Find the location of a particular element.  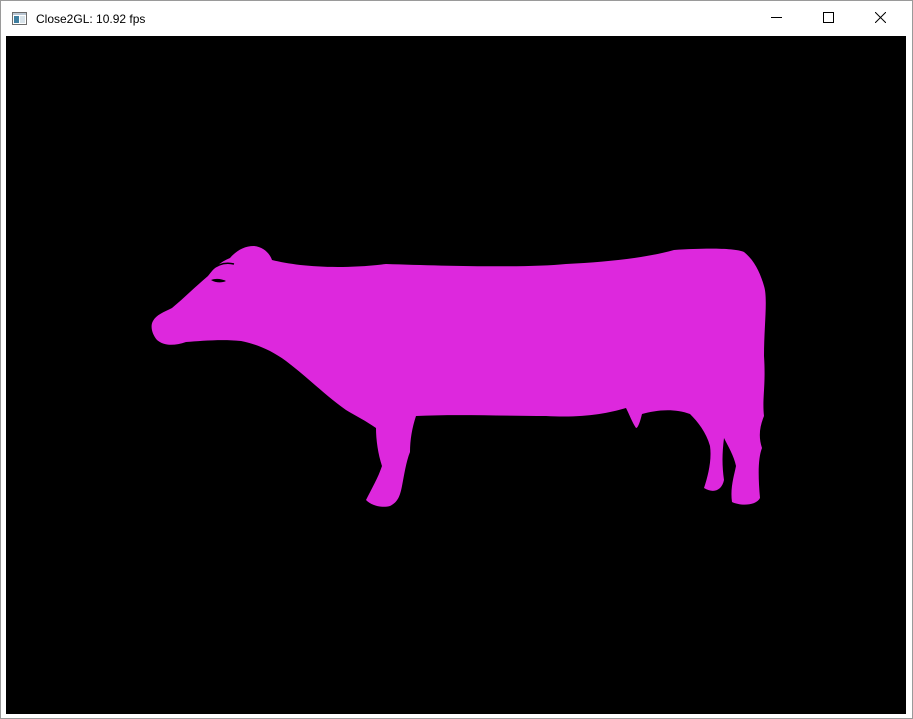

app-window-icon is located at coordinates (19, 18).